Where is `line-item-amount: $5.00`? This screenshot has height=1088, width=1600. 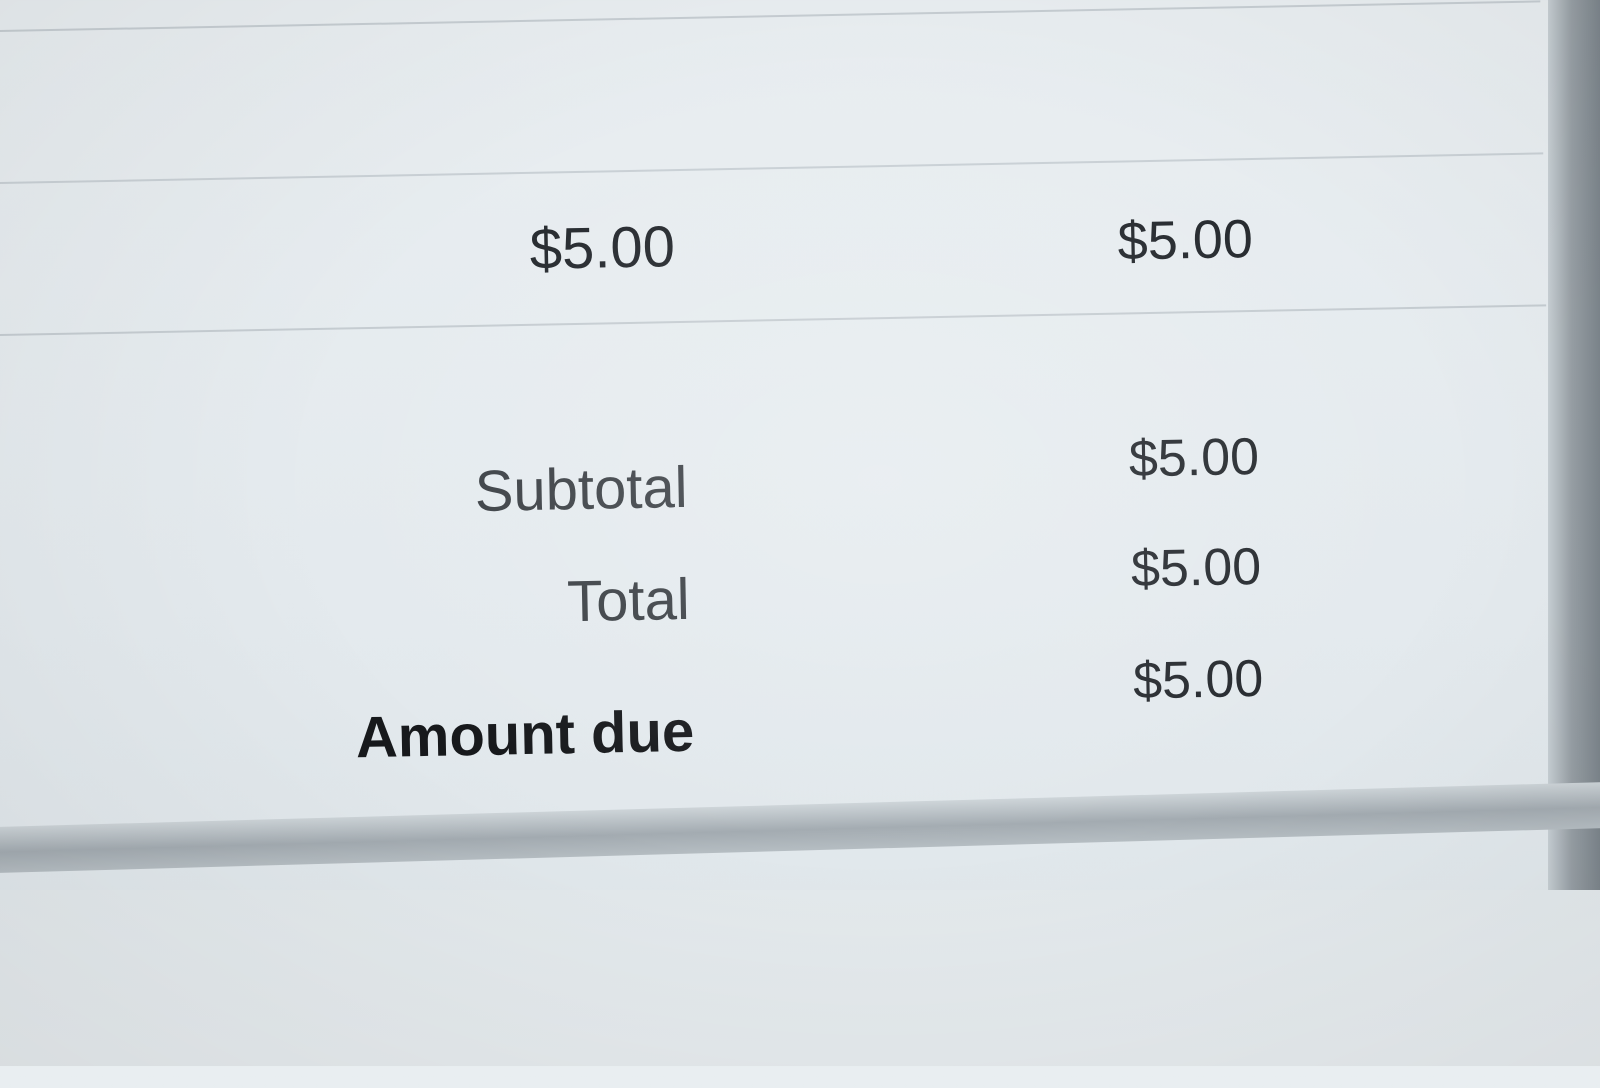 line-item-amount: $5.00 is located at coordinates (1185, 240).